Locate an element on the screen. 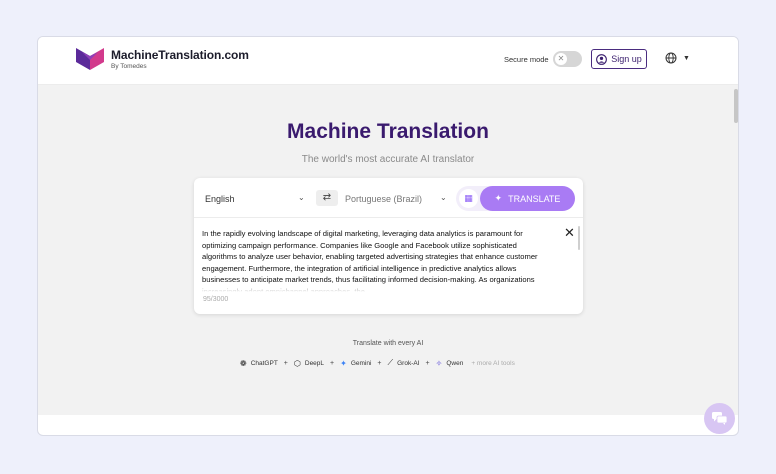 The width and height of the screenshot is (776, 474). sign-up-label: Sign up is located at coordinates (626, 59).